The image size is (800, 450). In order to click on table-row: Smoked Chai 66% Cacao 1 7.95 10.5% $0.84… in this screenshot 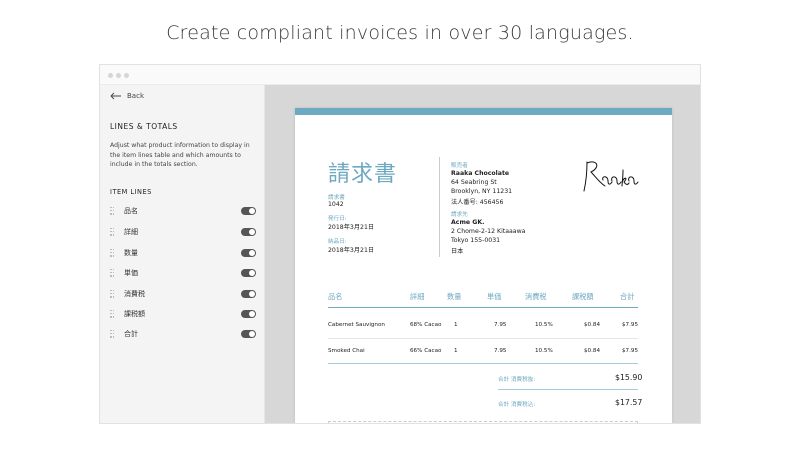, I will do `click(483, 353)`.